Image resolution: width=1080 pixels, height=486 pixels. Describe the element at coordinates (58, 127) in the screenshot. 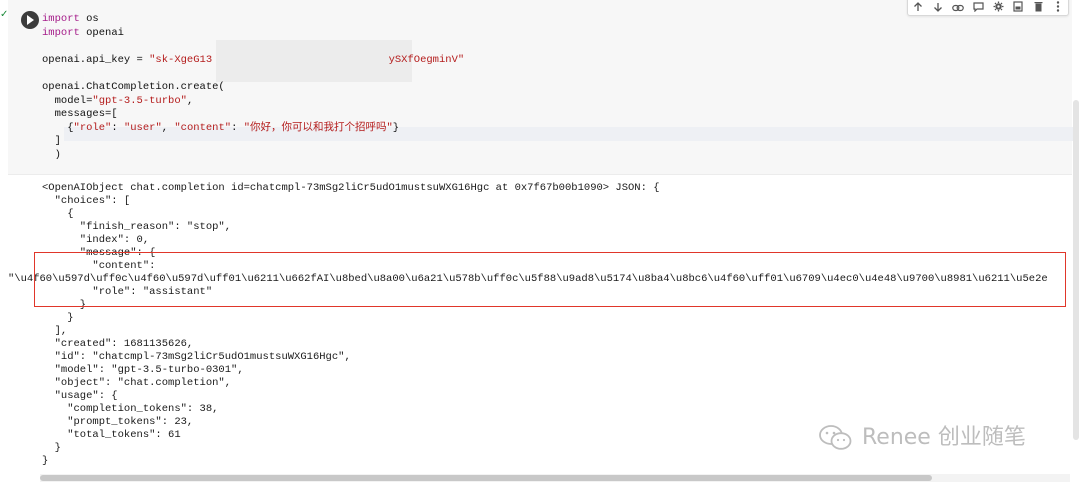

I see `code-token: {` at that location.